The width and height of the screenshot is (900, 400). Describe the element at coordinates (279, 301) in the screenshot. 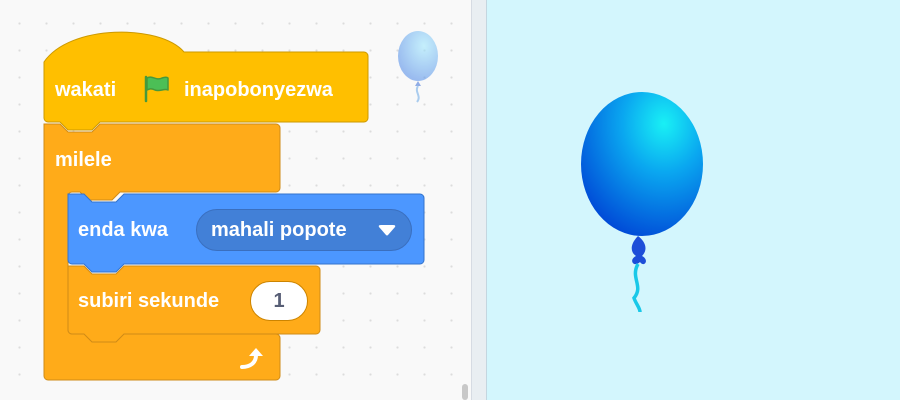

I see `wait-seconds-input: 1` at that location.